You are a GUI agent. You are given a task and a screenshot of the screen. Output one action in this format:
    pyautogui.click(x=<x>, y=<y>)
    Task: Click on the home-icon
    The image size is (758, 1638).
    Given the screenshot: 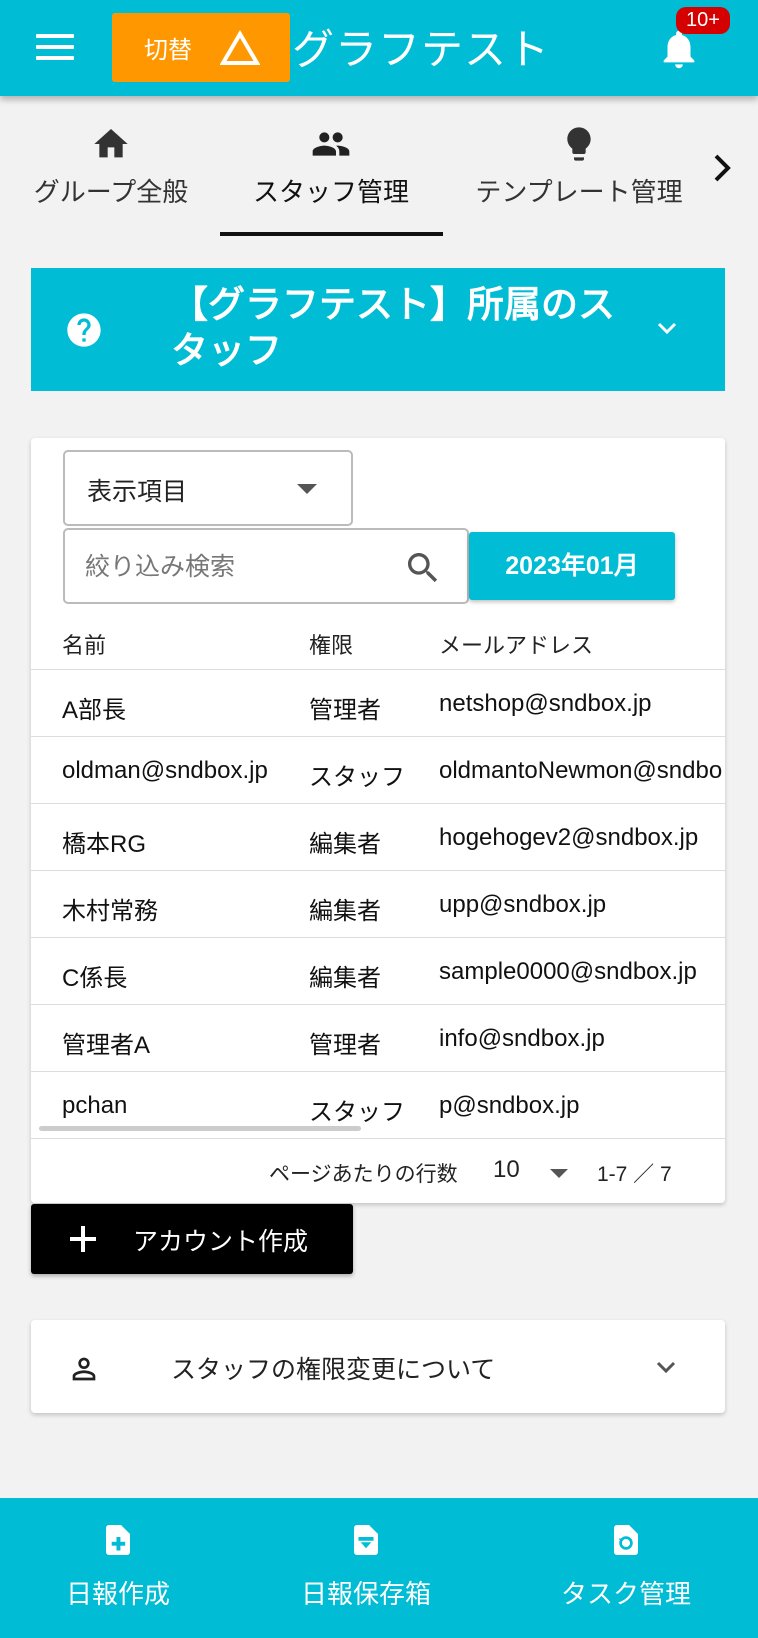 What is the action you would take?
    pyautogui.click(x=111, y=143)
    